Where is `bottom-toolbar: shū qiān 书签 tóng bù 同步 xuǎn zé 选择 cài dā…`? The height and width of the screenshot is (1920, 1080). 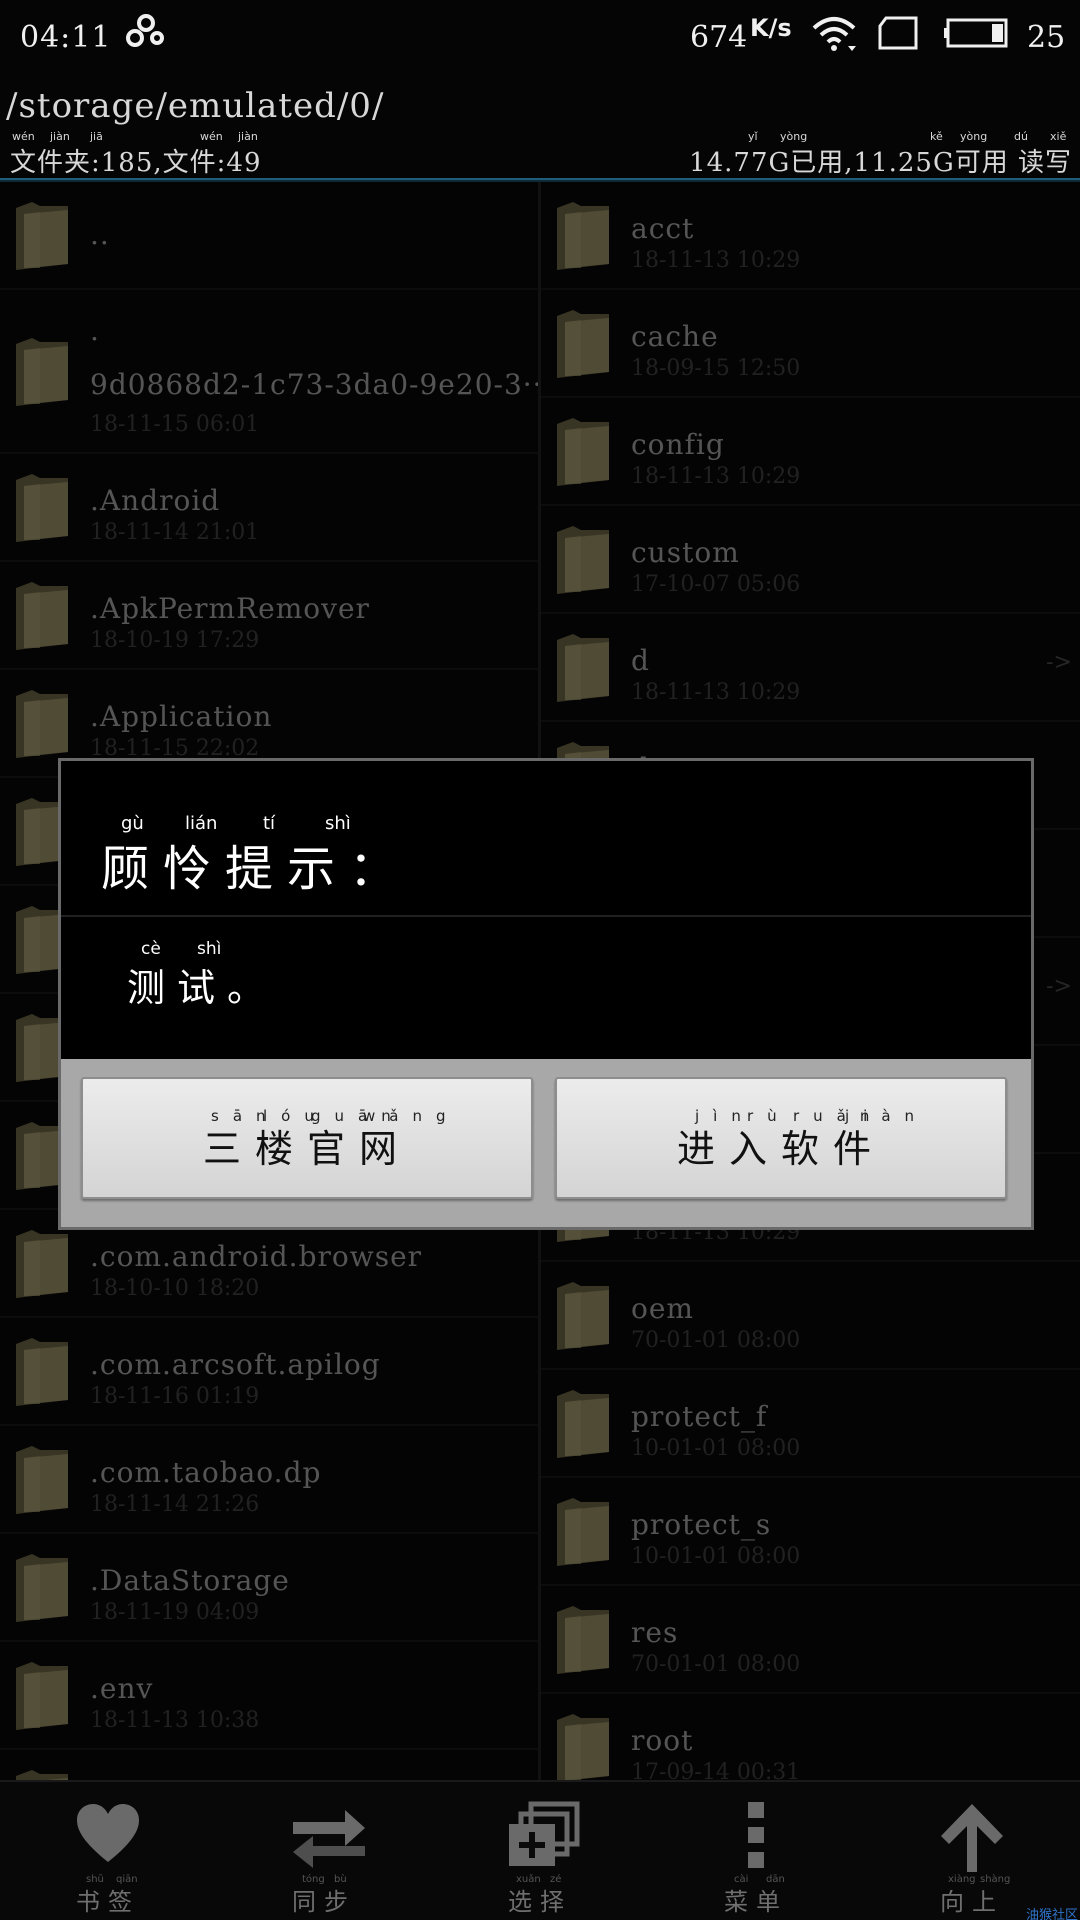
bottom-toolbar: shū qiān 书签 tóng bù 同步 xuǎn zé 选择 cài dā… is located at coordinates (540, 1850).